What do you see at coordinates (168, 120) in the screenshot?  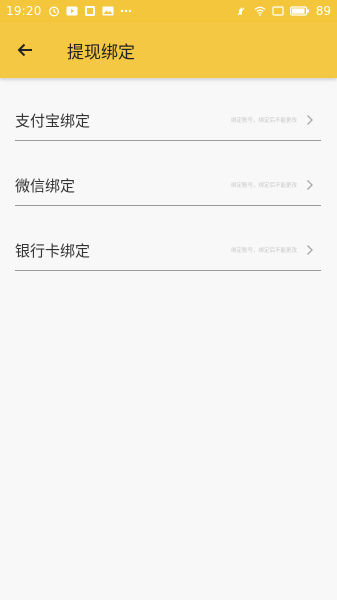 I see `alipay-binding-row: 支付宝绑定 绑定账号，绑定后不能更改` at bounding box center [168, 120].